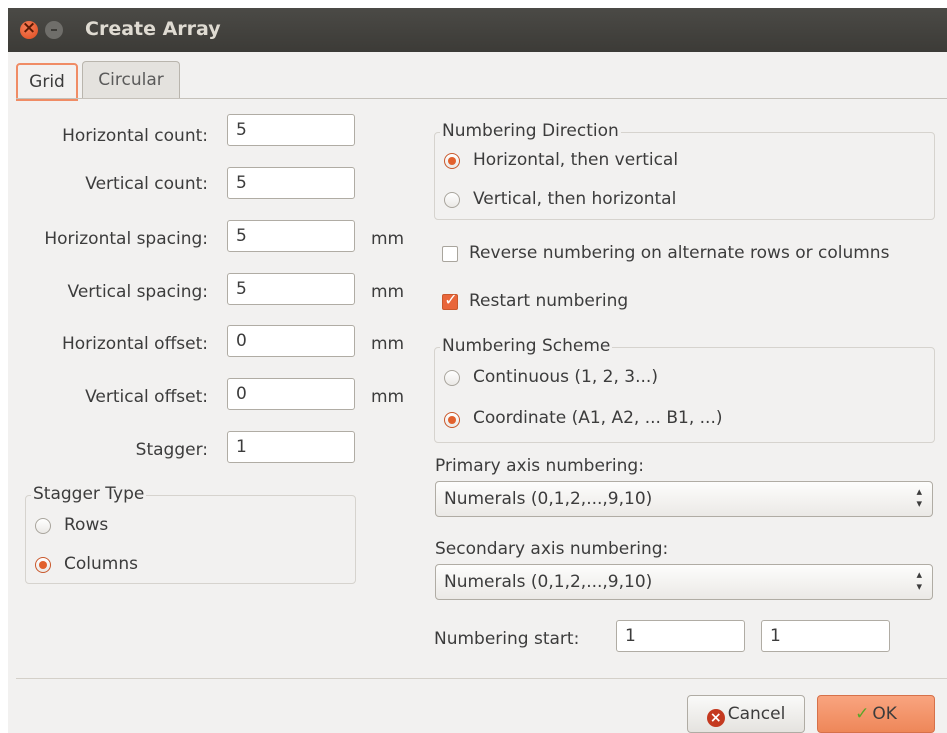 This screenshot has width=947, height=733. I want to click on vertical-spacing-label: Vertical spacing:, so click(137, 292).